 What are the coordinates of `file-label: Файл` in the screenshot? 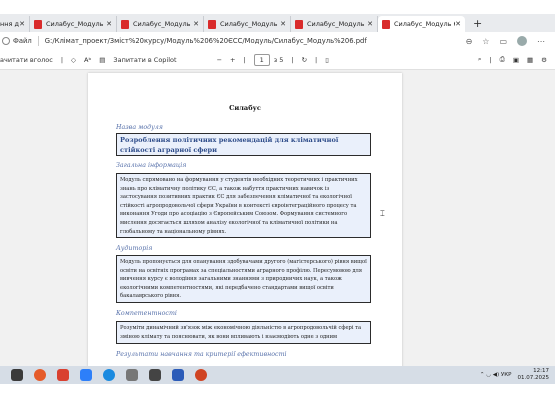 It's located at (22, 41).